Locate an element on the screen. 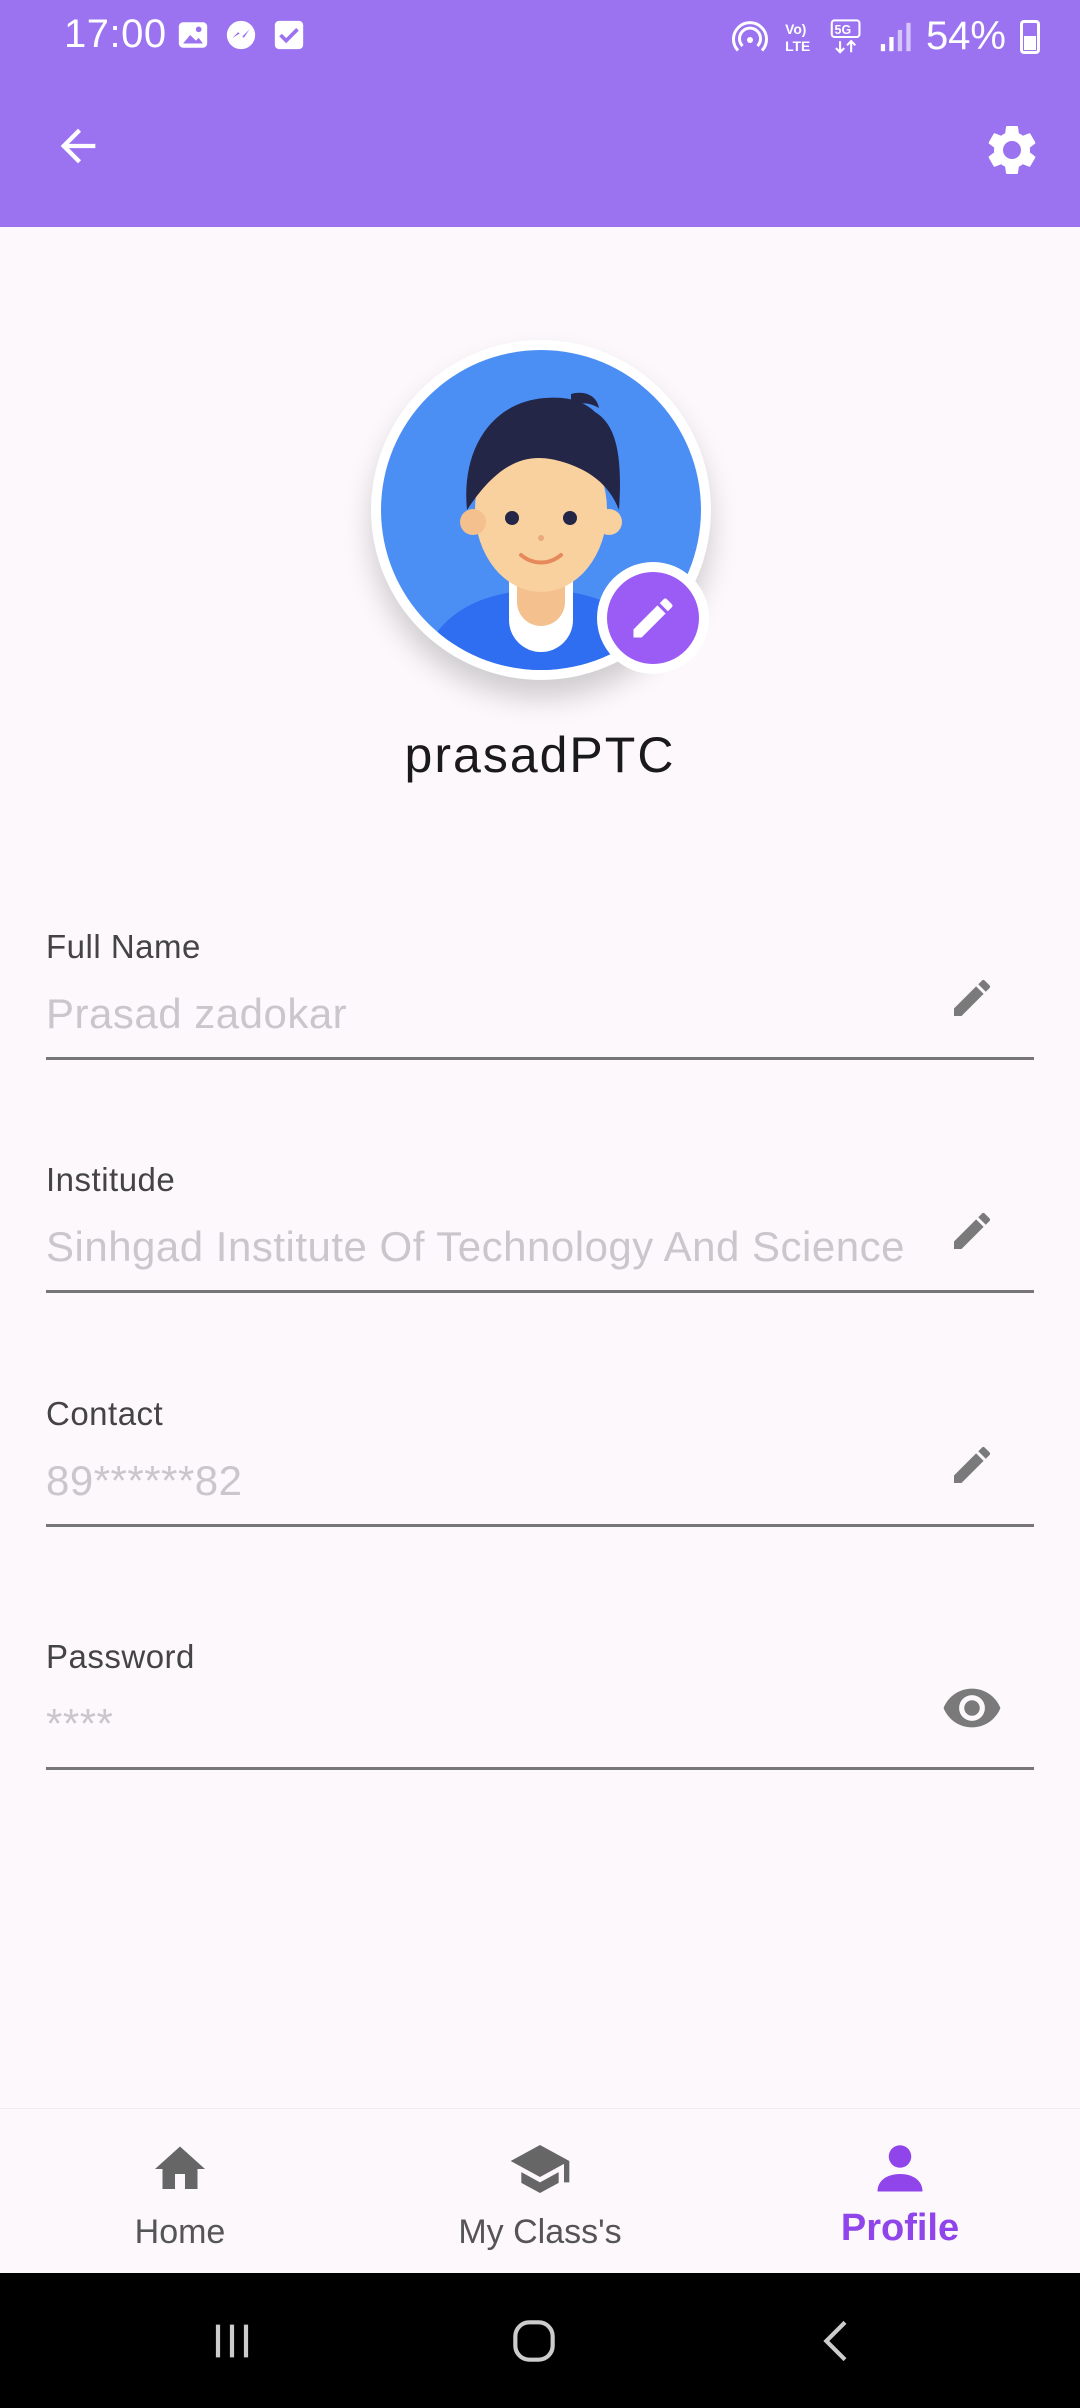 The image size is (1080, 2408). nav-item-profile: Profile is located at coordinates (900, 2191).